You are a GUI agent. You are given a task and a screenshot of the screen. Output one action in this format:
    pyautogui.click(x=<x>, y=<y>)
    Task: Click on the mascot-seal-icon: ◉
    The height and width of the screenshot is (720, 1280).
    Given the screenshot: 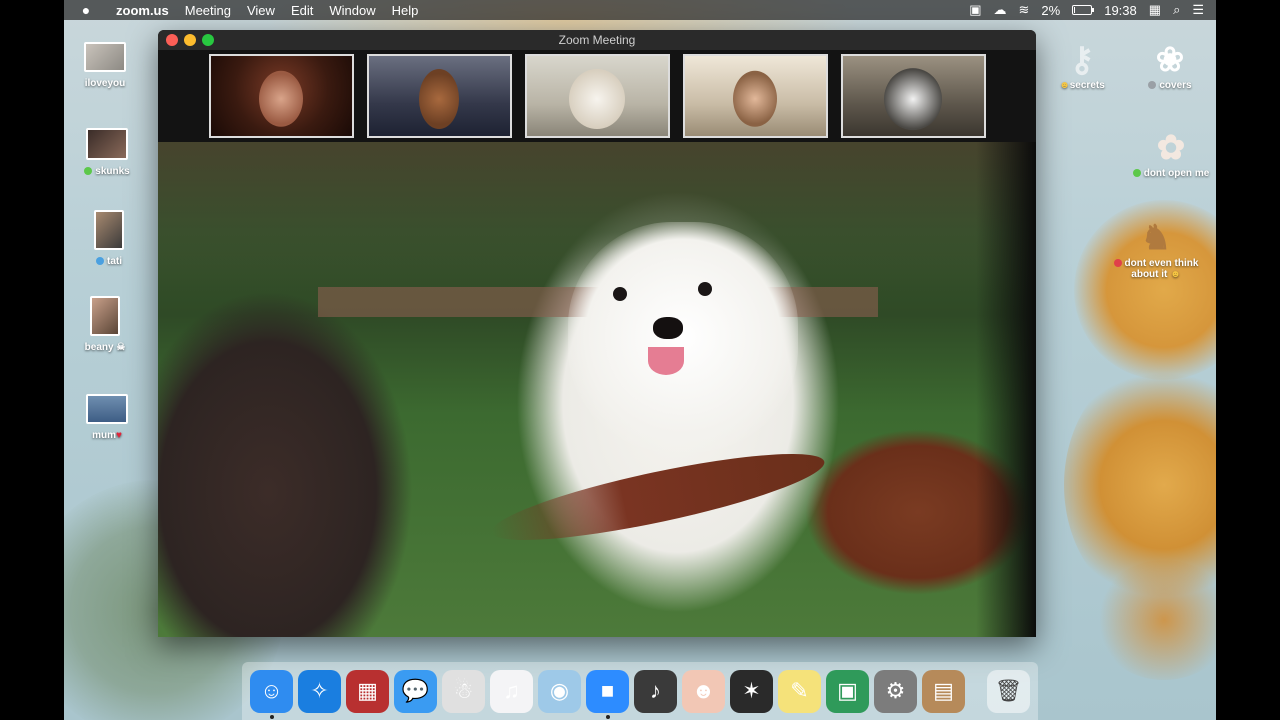 What is the action you would take?
    pyautogui.click(x=559, y=691)
    